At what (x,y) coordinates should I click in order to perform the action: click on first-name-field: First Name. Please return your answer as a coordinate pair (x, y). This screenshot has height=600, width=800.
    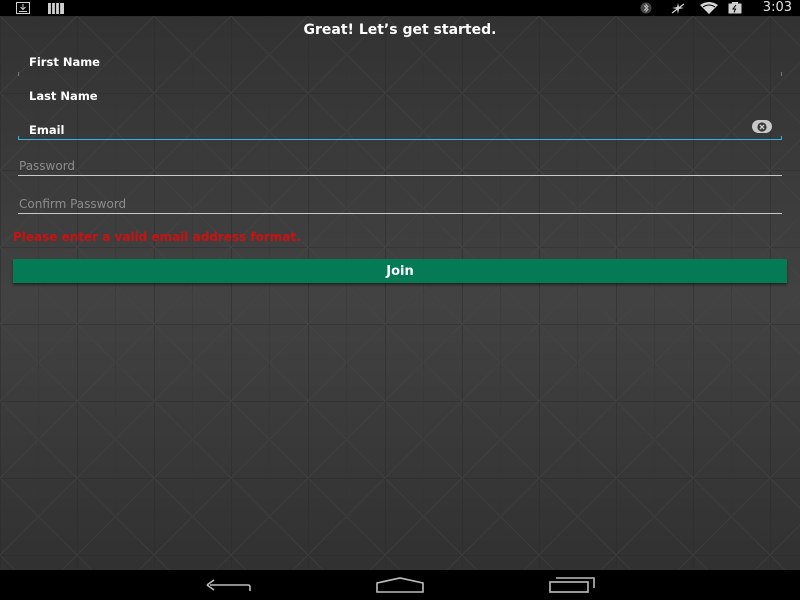
    Looking at the image, I should click on (400, 64).